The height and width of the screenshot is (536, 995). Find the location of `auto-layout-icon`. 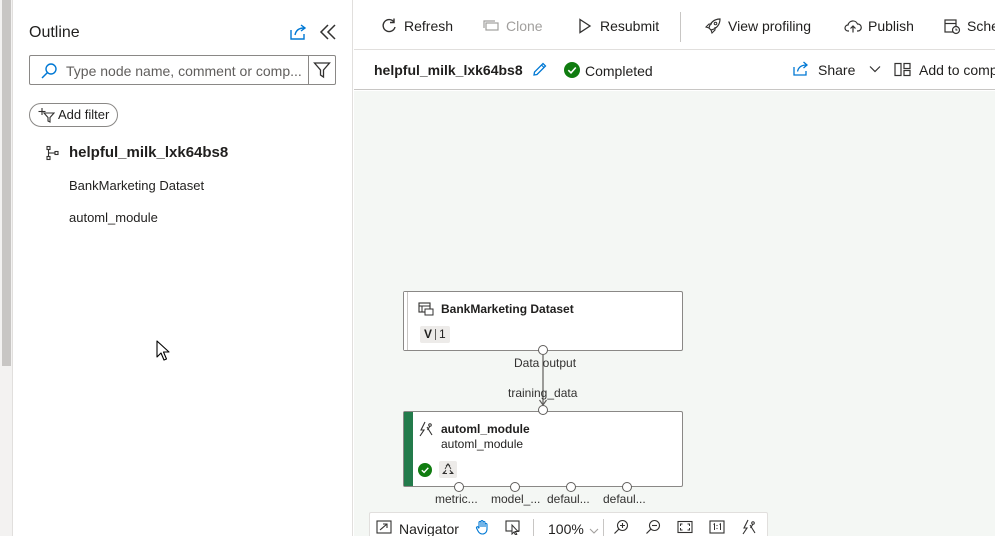

auto-layout-icon is located at coordinates (749, 527).